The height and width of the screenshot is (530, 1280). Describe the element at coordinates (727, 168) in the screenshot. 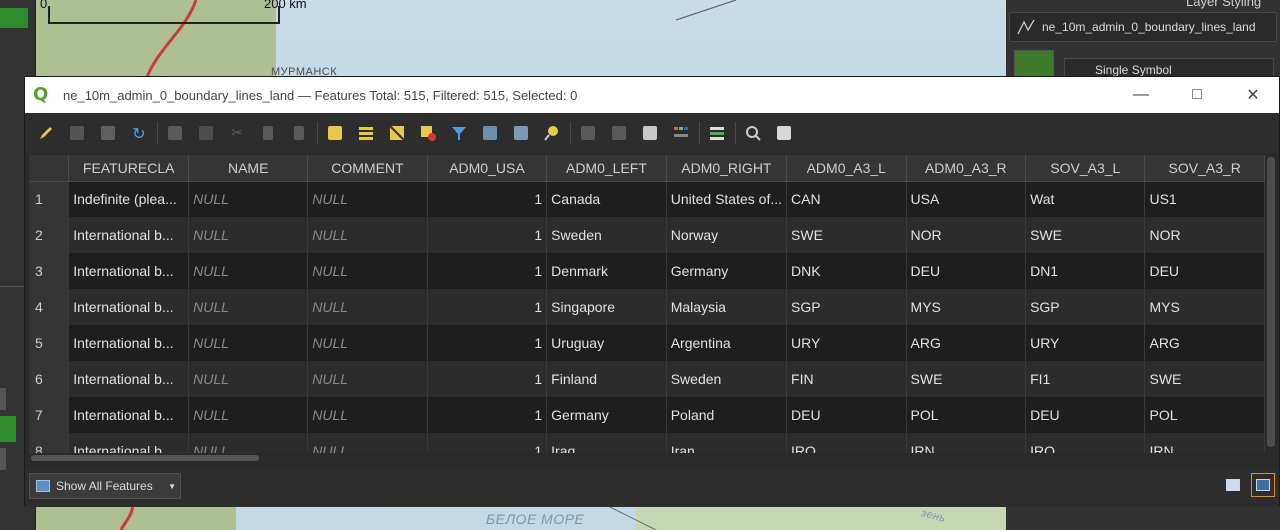

I see `column-header: ADM0_RIGHT` at that location.